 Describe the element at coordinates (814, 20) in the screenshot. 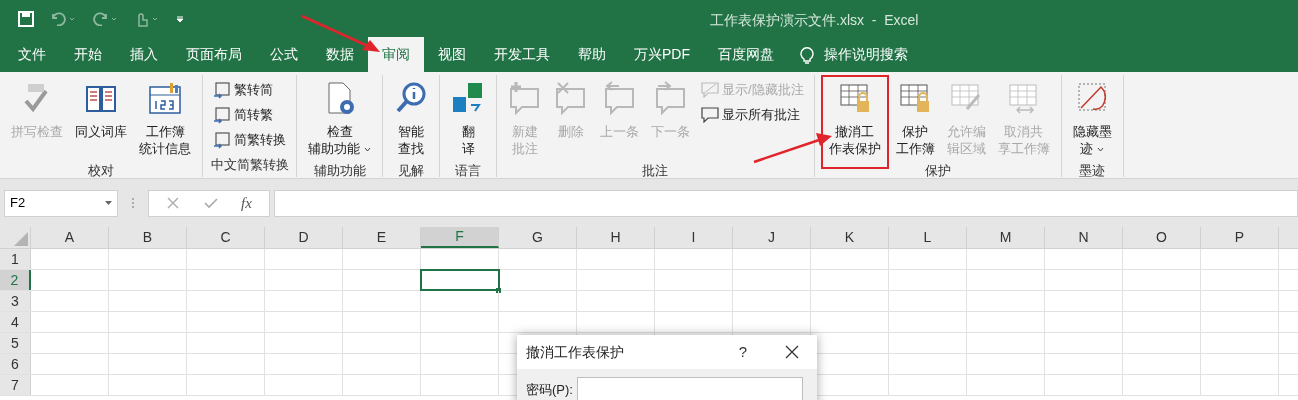

I see `window-title: 工作表保护演示文件.xlsx - Excel` at that location.